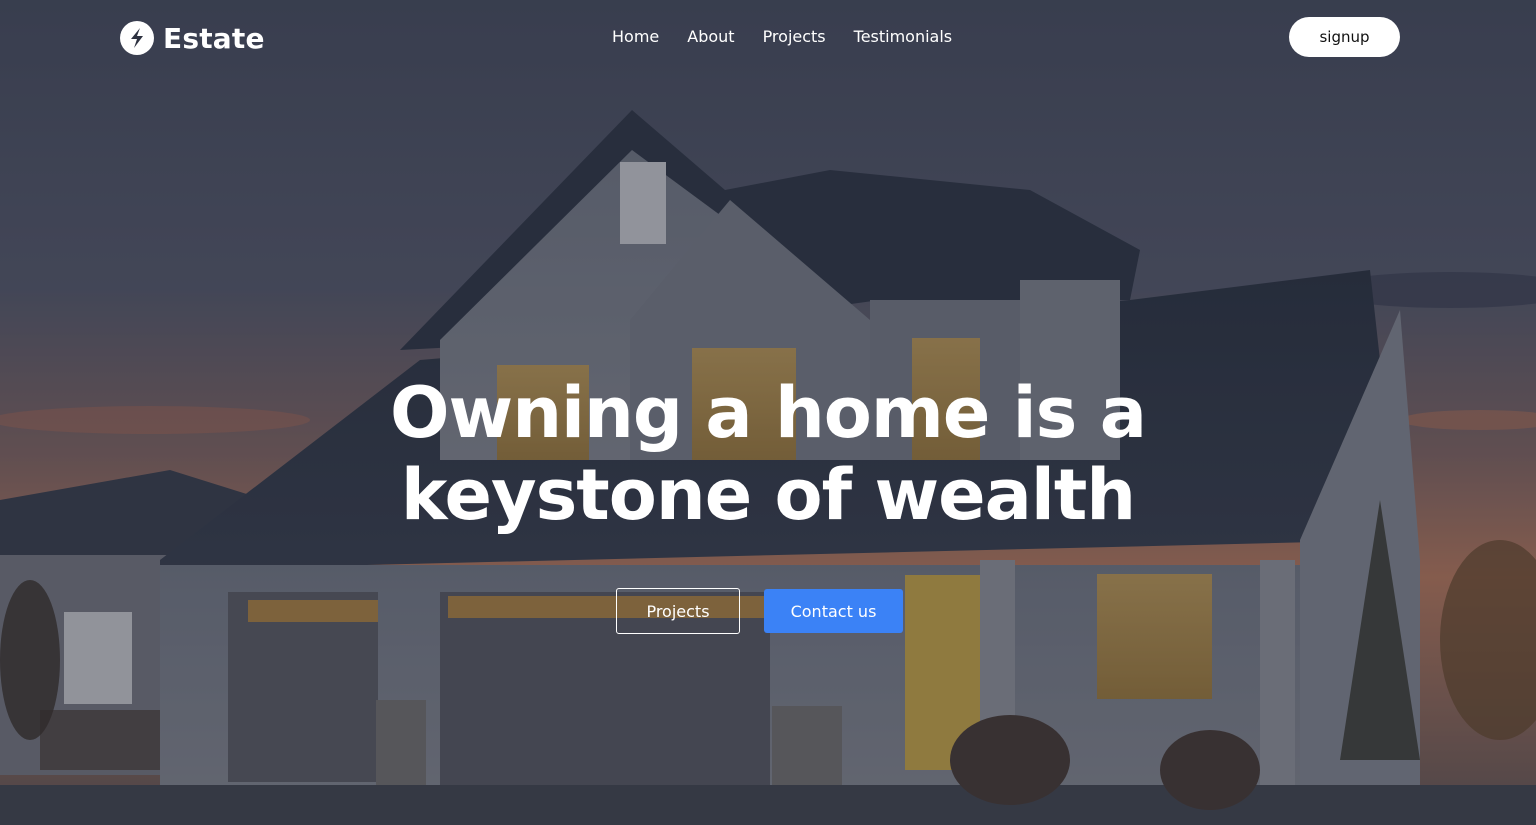 Image resolution: width=1536 pixels, height=825 pixels. Describe the element at coordinates (137, 38) in the screenshot. I see `lightning-bolt-icon` at that location.